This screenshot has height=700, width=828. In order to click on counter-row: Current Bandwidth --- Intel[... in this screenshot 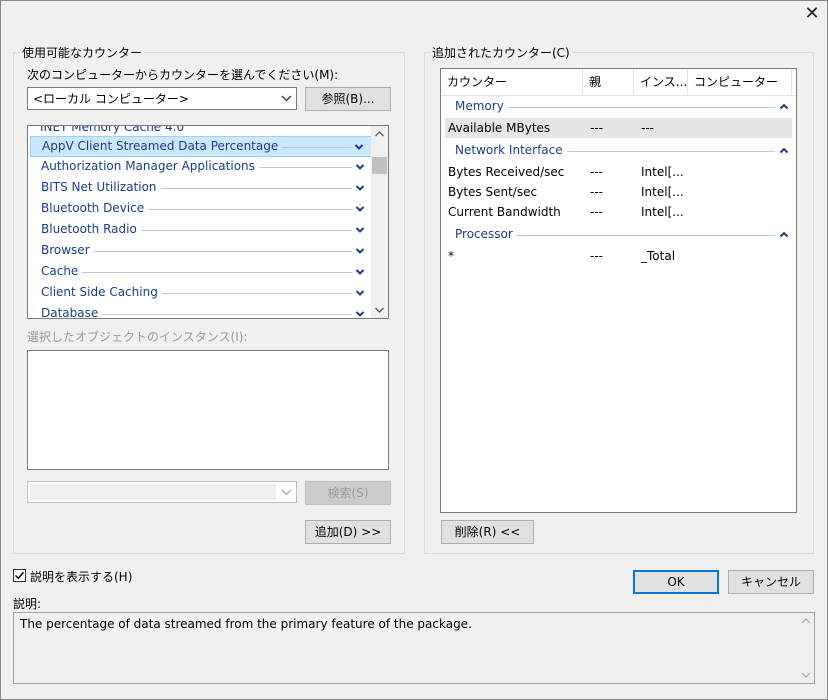, I will do `click(618, 212)`.